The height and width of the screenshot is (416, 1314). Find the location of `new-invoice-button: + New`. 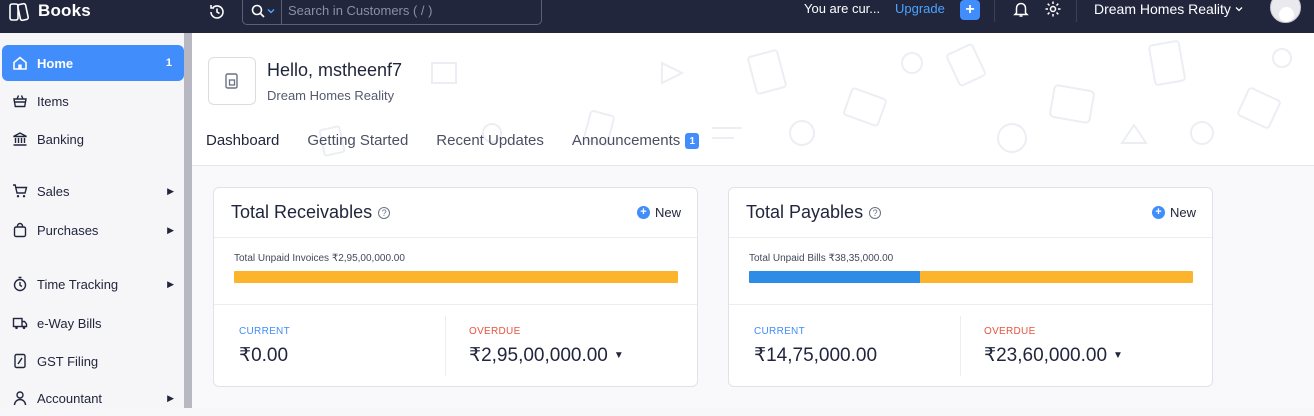

new-invoice-button: + New is located at coordinates (658, 212).